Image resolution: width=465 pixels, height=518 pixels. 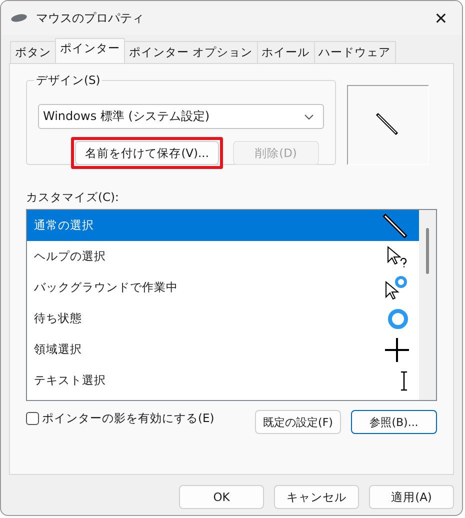 What do you see at coordinates (298, 422) in the screenshot?
I see `pointer-button: 既定の設定(F)` at bounding box center [298, 422].